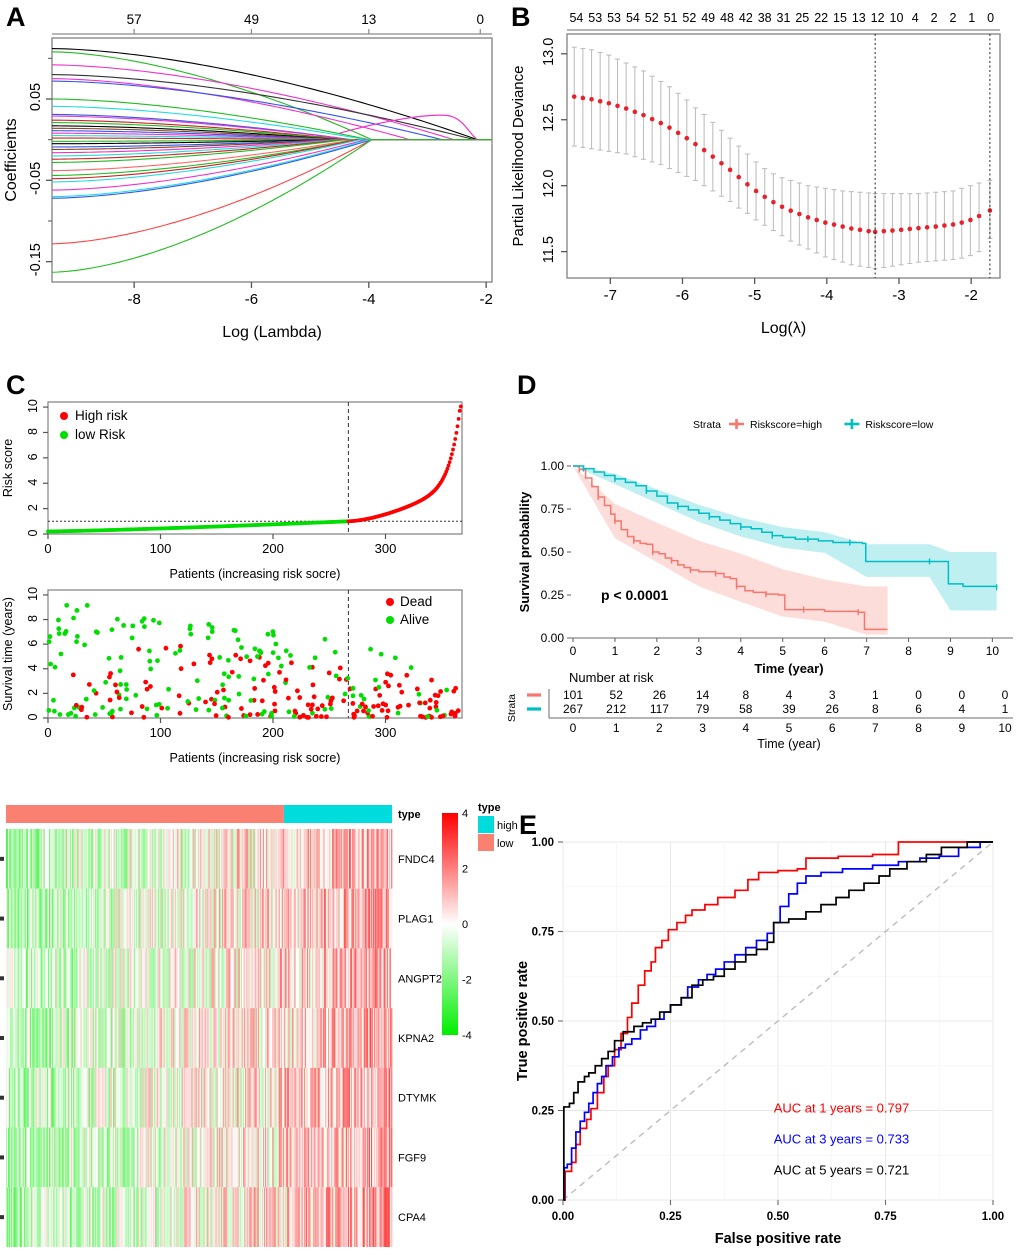  Describe the element at coordinates (842, 1138) in the screenshot. I see `auc-annotation: AUC at 3 years = 0.733` at that location.